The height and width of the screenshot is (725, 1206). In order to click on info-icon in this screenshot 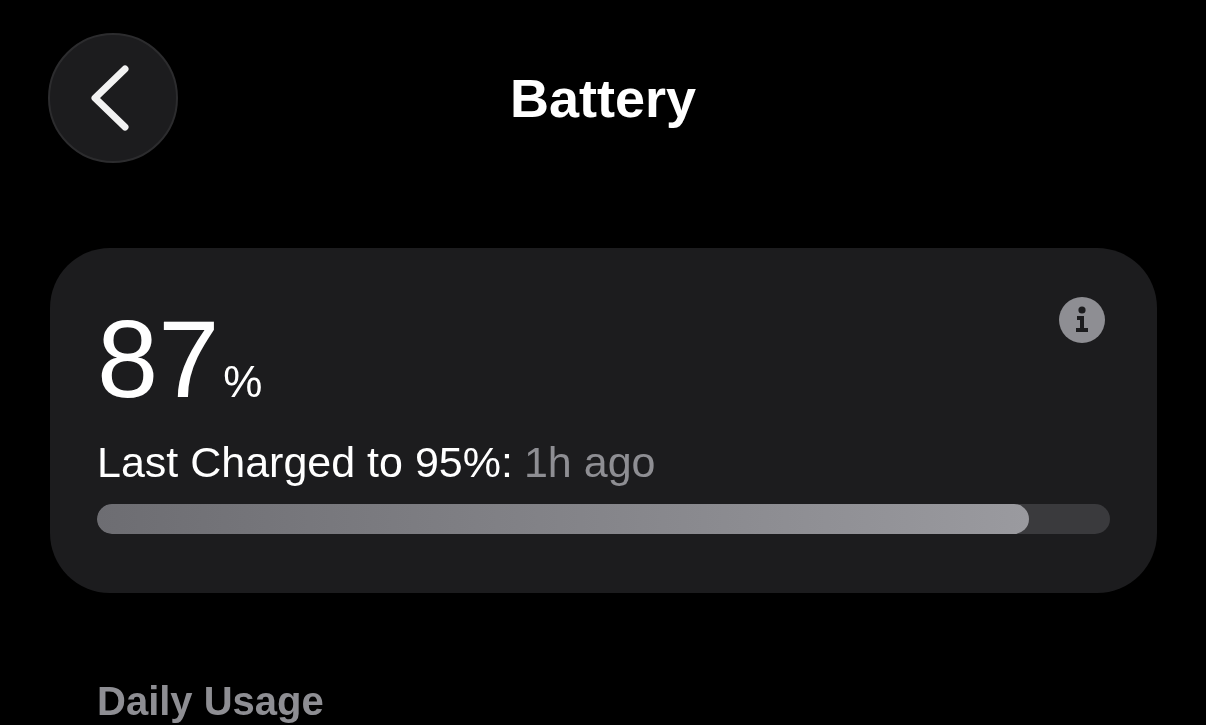, I will do `click(1082, 320)`.